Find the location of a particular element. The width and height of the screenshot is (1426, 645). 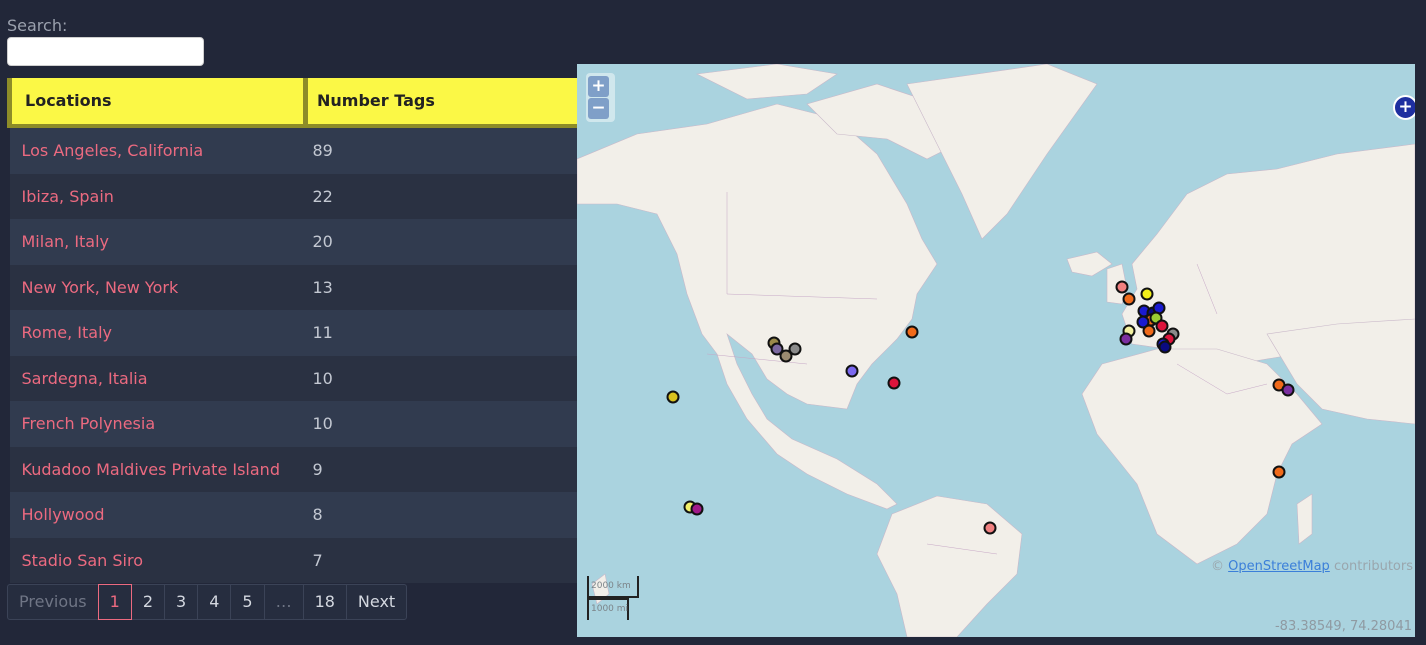

table-row: Hollywood 8 is located at coordinates (293, 515).